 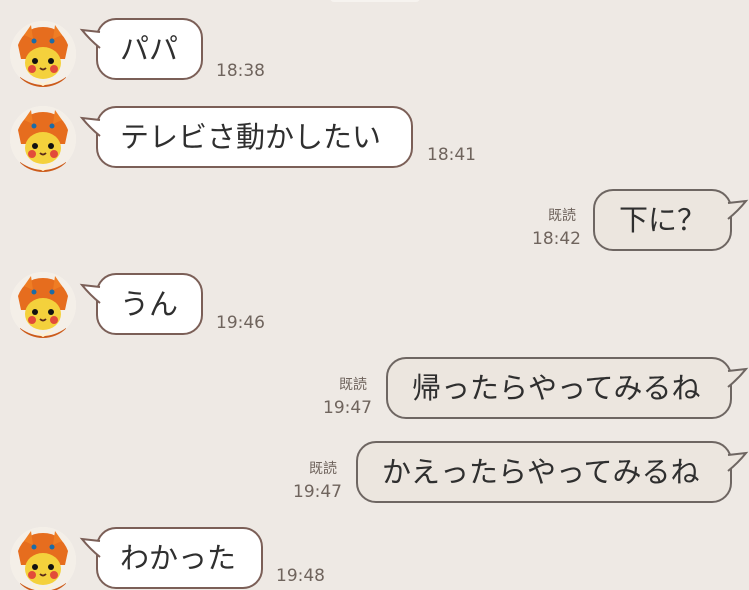 I want to click on message-text: 帰ったらやってみるね, so click(x=556, y=388).